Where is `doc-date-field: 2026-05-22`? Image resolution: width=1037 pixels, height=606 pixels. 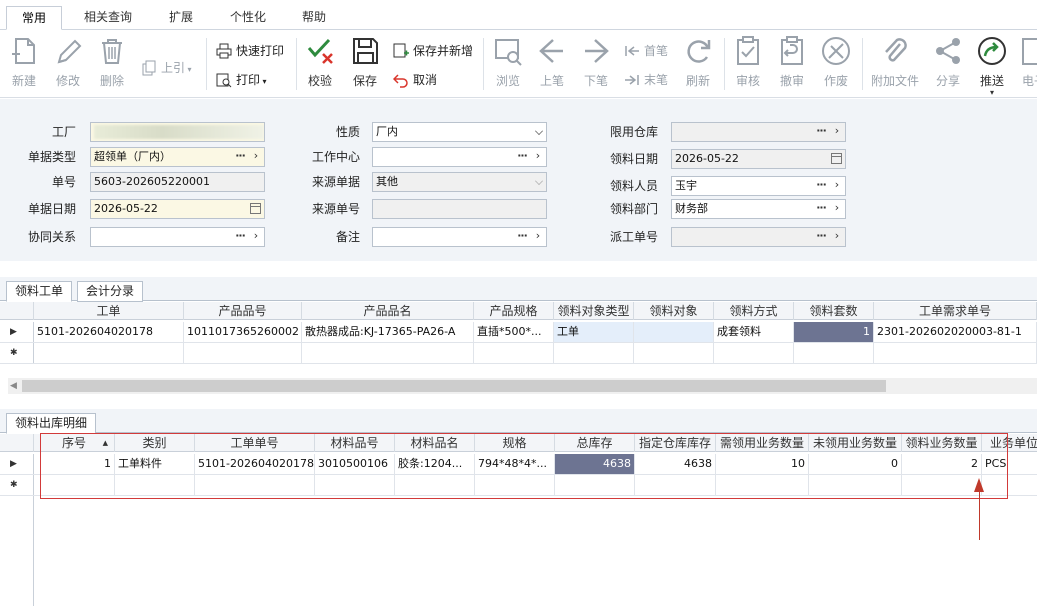
doc-date-field: 2026-05-22 is located at coordinates (177, 209).